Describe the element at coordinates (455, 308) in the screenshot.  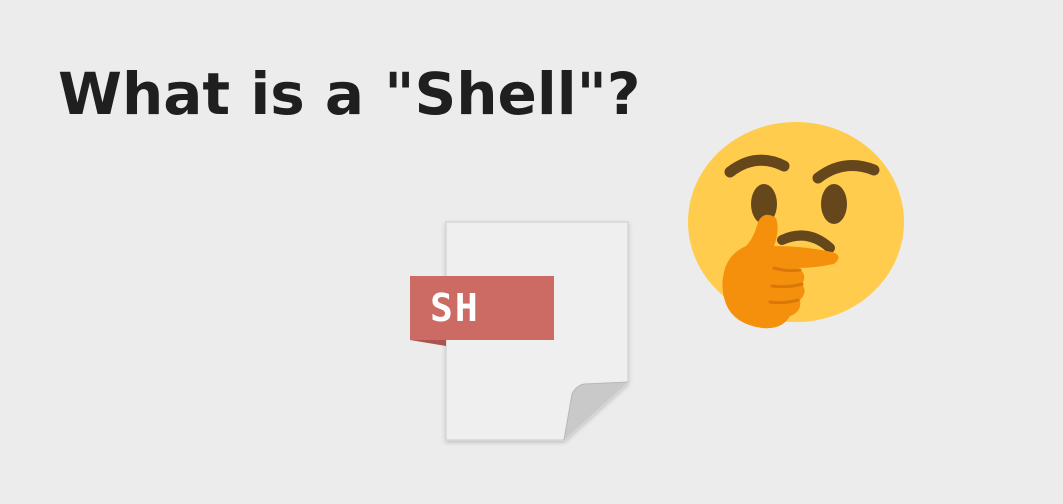
I see `file-type-label: SH` at that location.